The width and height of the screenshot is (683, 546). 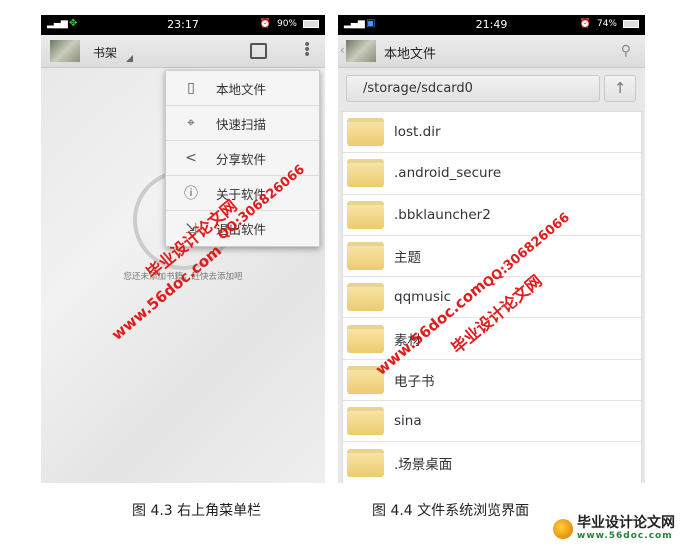 I want to click on menu-item-local-files: ▯ 本地文件, so click(x=242, y=88).